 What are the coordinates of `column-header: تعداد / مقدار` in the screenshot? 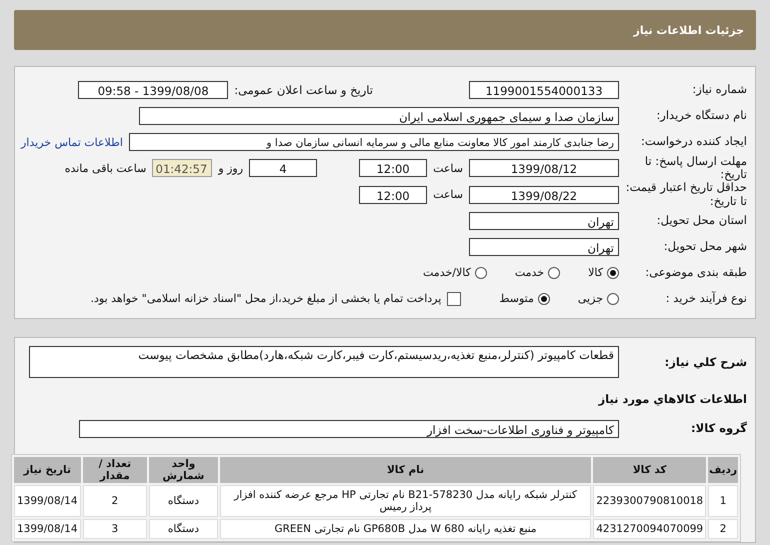 It's located at (115, 469).